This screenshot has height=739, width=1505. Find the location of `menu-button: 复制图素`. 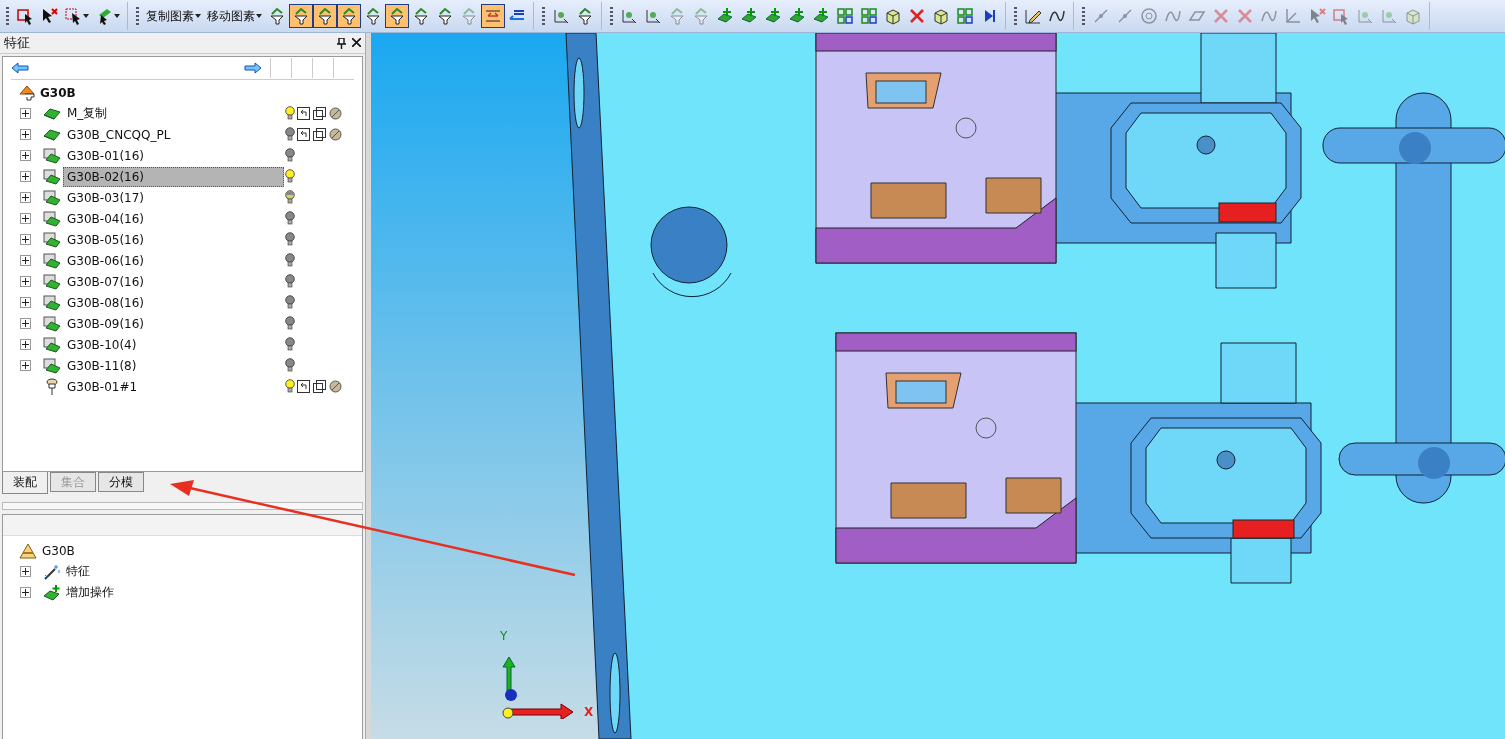

menu-button: 复制图素 is located at coordinates (173, 16).